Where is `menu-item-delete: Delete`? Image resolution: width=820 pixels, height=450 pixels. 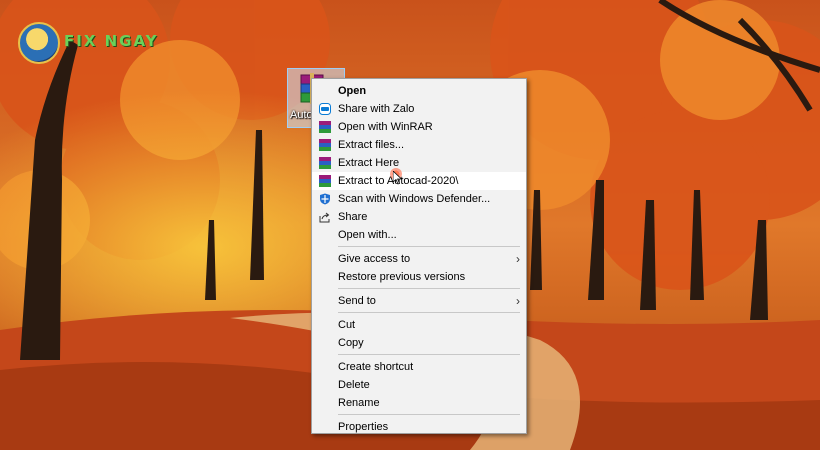
menu-item-delete: Delete is located at coordinates (419, 385).